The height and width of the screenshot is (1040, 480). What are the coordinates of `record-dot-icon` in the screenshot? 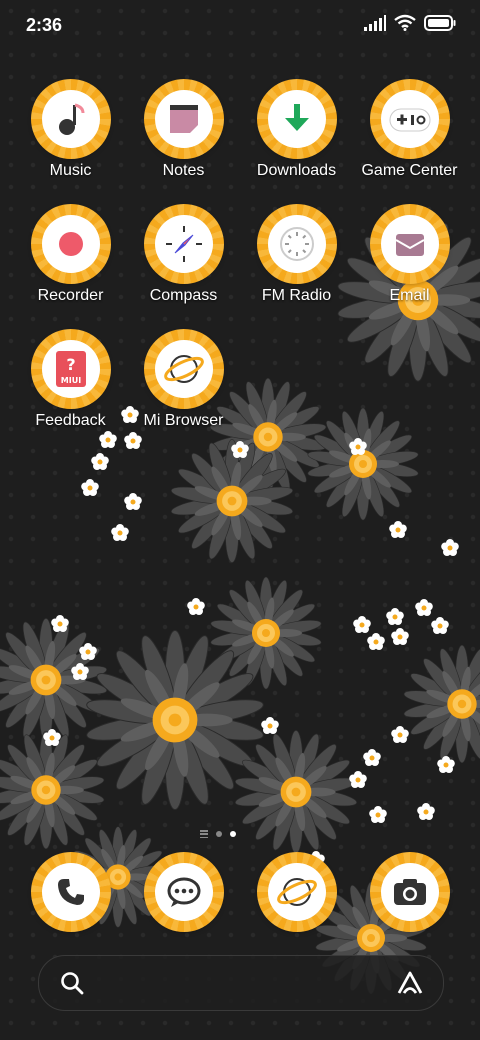 It's located at (70, 244).